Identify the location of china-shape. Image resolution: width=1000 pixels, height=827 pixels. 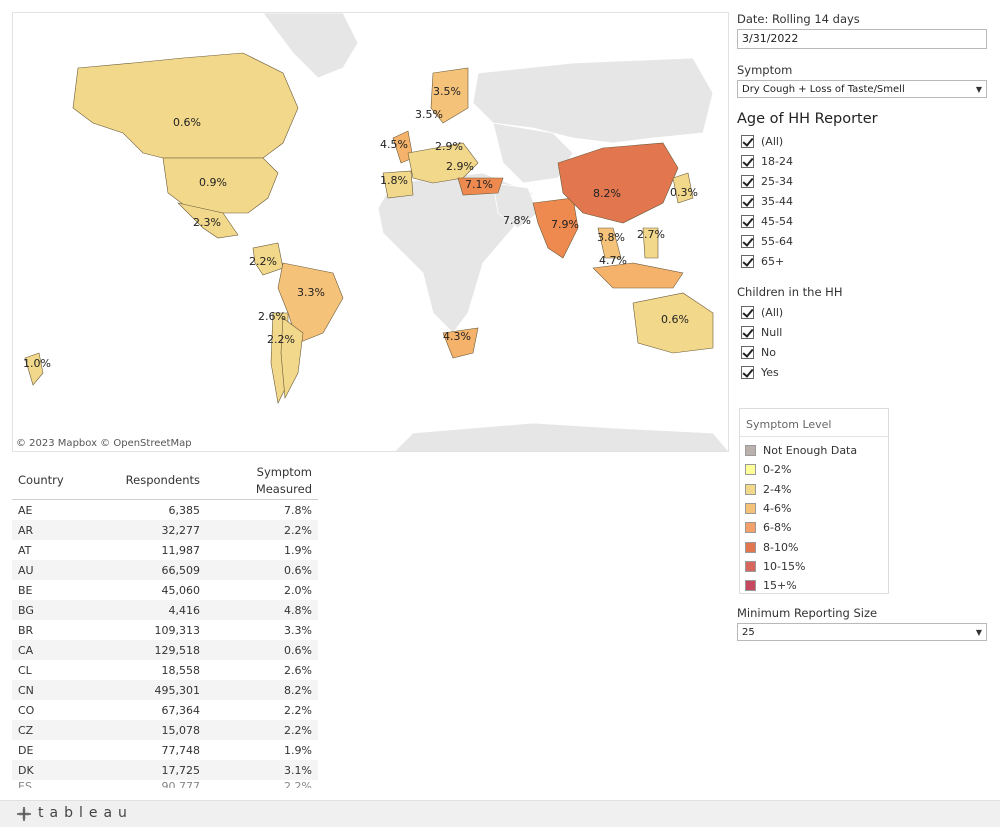
(618, 183).